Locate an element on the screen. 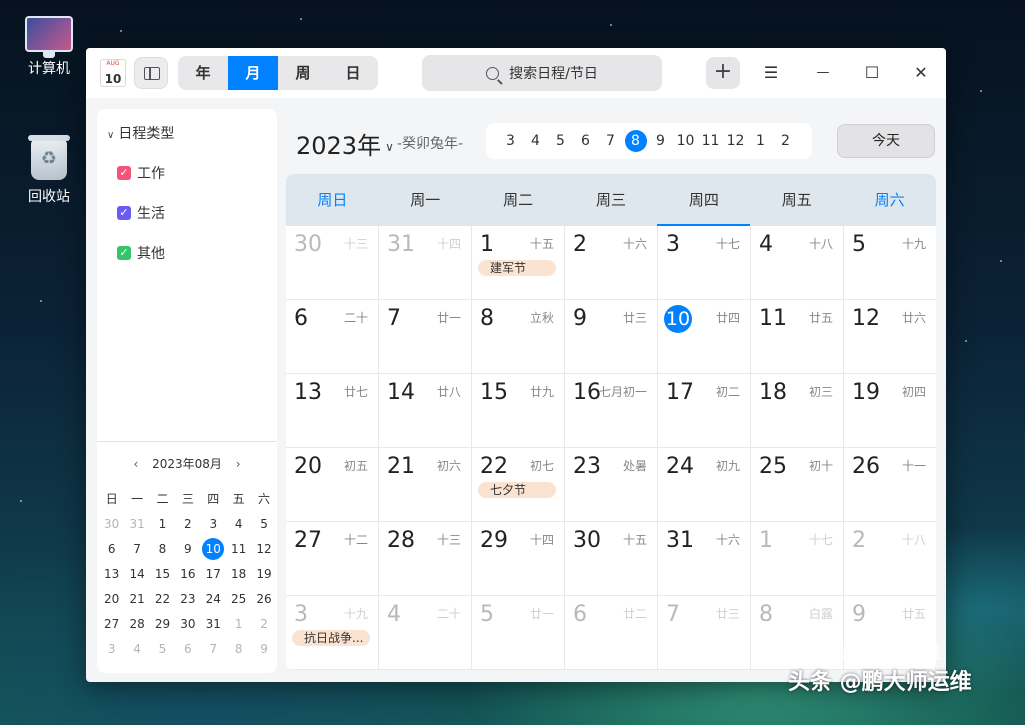 The width and height of the screenshot is (1025, 725). day-cell: 13 廿七 is located at coordinates (332, 411).